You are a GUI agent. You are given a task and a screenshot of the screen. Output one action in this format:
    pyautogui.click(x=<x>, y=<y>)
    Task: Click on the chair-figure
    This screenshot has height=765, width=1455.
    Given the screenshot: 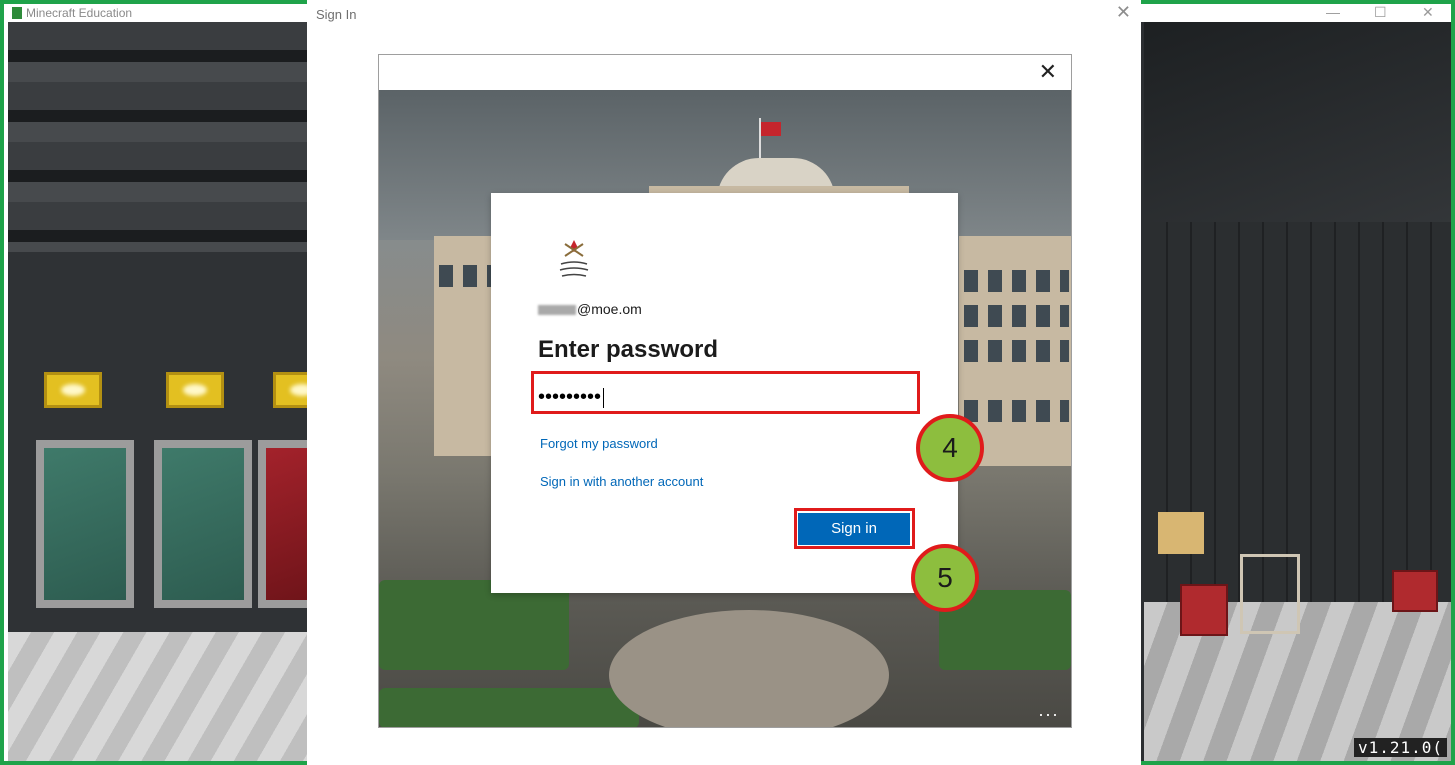 What is the action you would take?
    pyautogui.click(x=1270, y=594)
    